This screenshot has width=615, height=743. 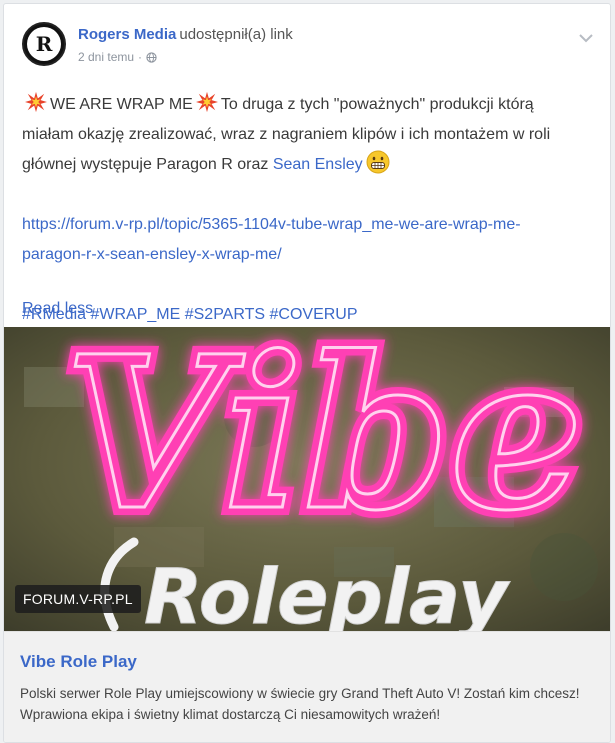 What do you see at coordinates (121, 104) in the screenshot?
I see `post-headline: WE ARE WRAP ME` at bounding box center [121, 104].